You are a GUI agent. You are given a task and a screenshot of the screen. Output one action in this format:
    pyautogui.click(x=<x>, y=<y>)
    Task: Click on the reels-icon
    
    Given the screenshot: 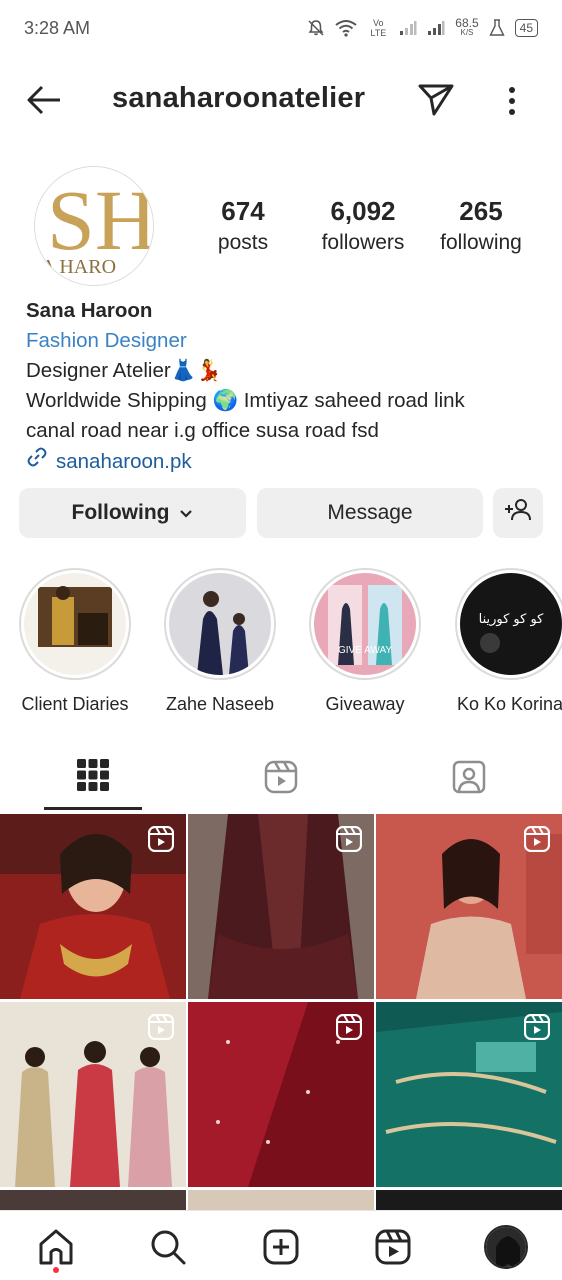 What is the action you would take?
    pyautogui.click(x=281, y=779)
    